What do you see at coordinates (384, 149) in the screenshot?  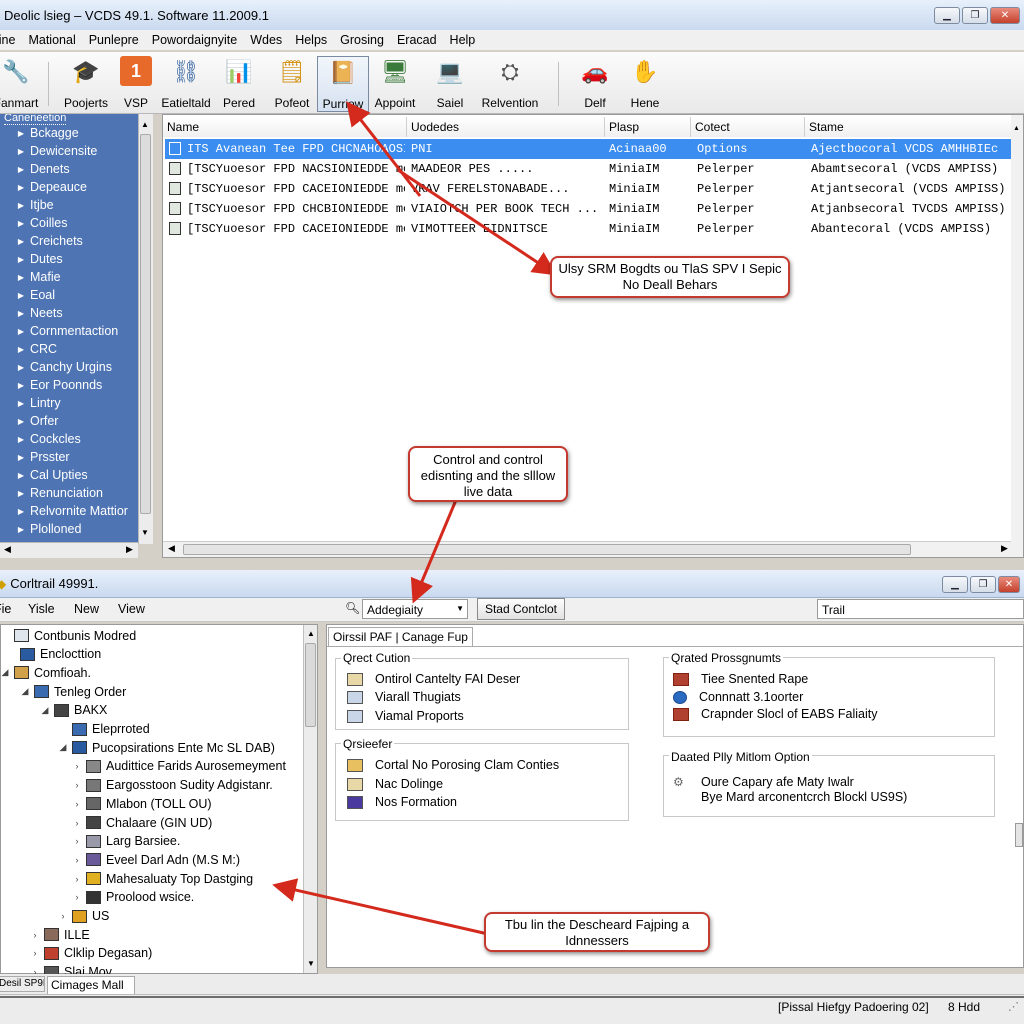 I see `arrow-to-purriow` at bounding box center [384, 149].